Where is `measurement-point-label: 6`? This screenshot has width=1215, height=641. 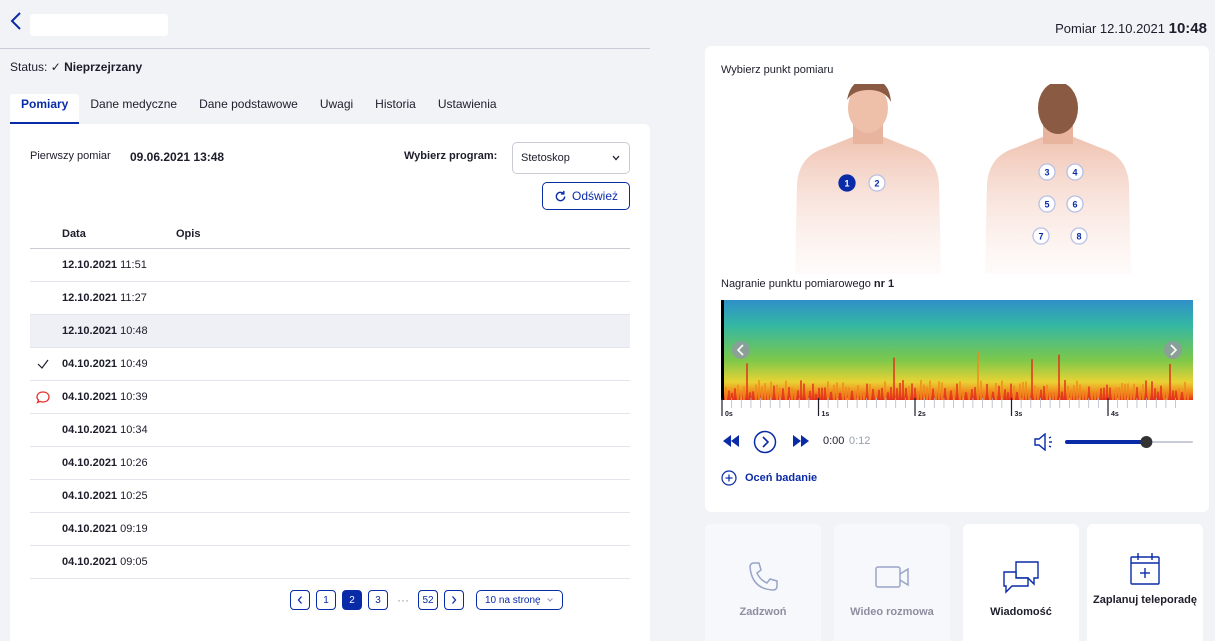
measurement-point-label: 6 is located at coordinates (1074, 205).